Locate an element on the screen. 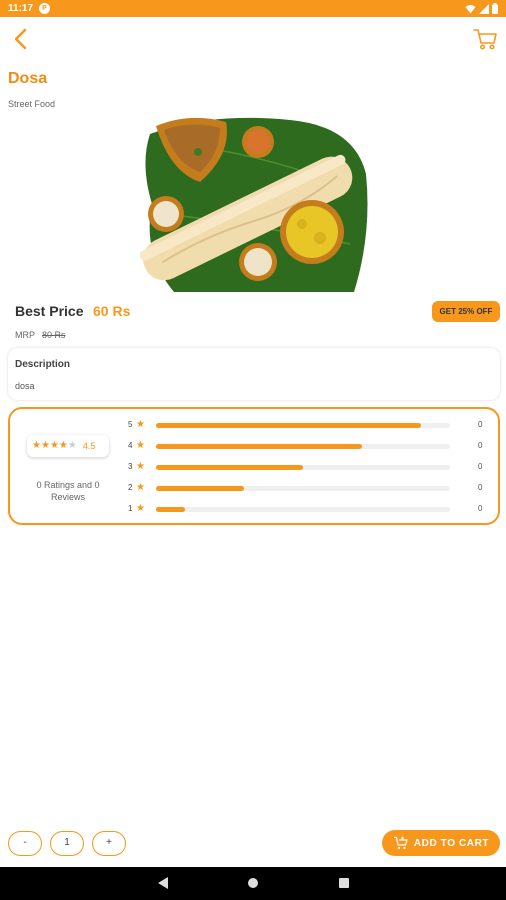 This screenshot has width=506, height=900. status-icons is located at coordinates (481, 8).